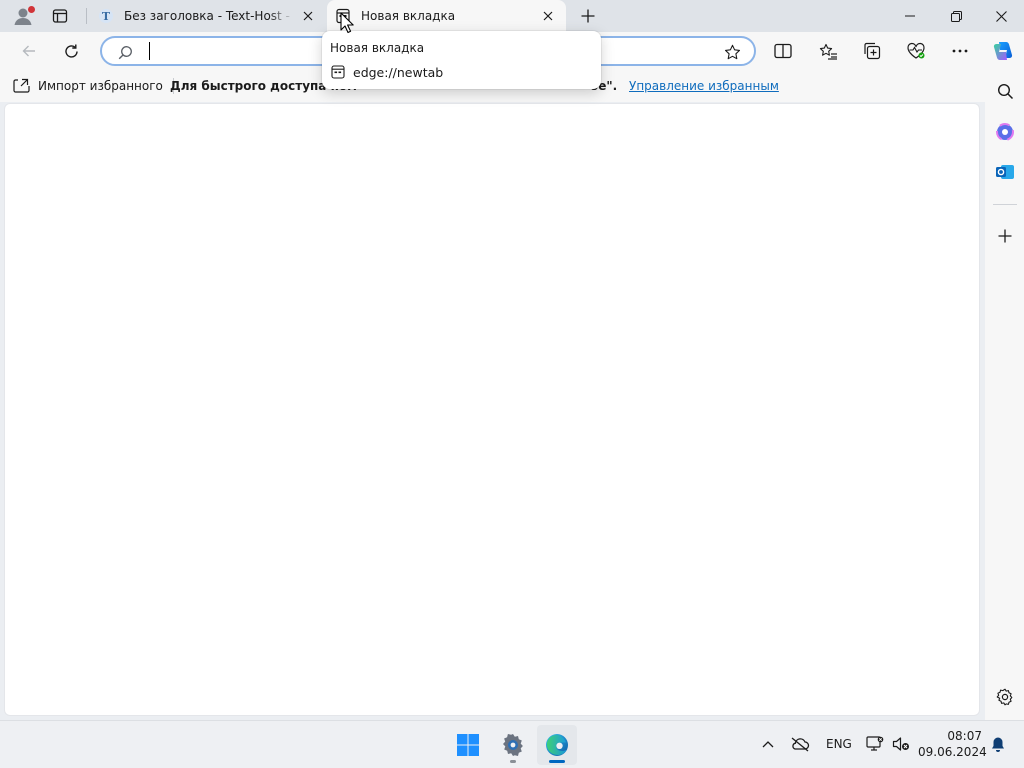 This screenshot has height=768, width=1024. What do you see at coordinates (952, 744) in the screenshot?
I see `clock: 08:07 09.06.2024` at bounding box center [952, 744].